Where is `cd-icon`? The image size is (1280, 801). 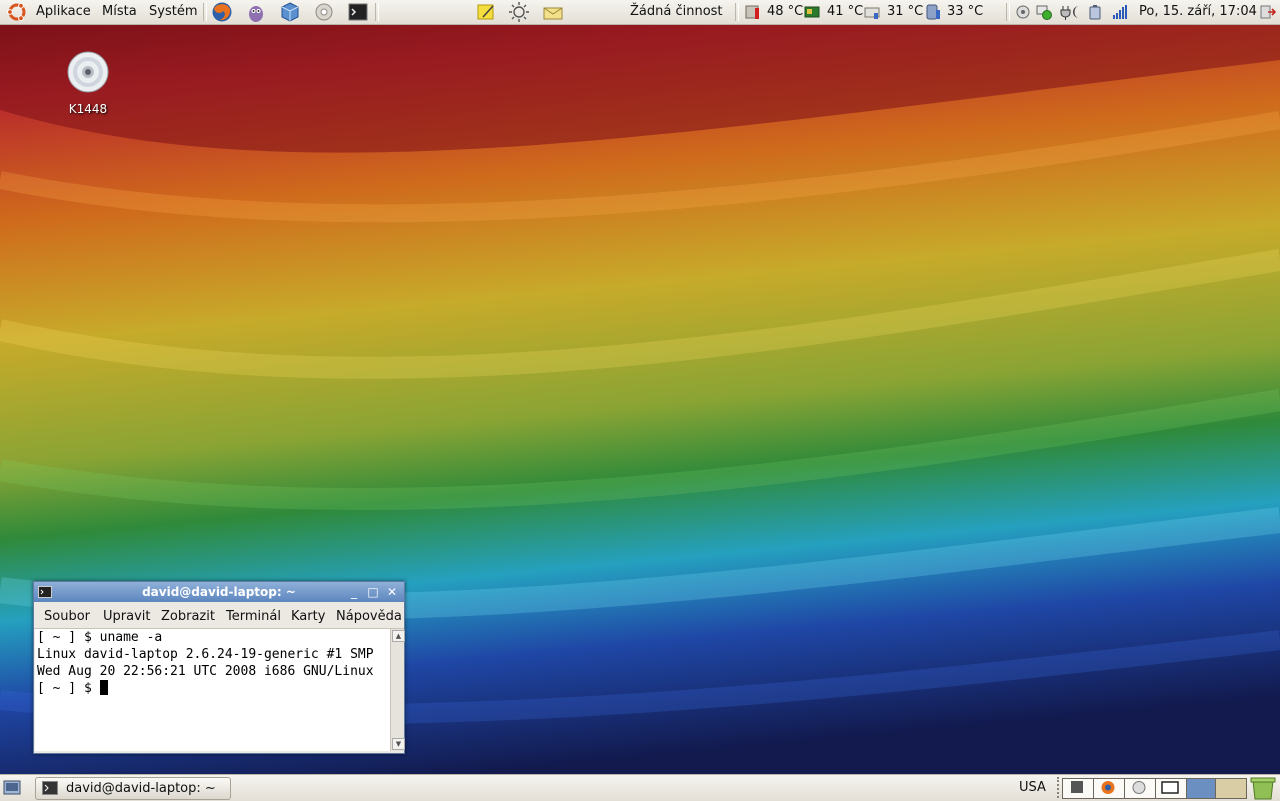
cd-icon is located at coordinates (88, 72).